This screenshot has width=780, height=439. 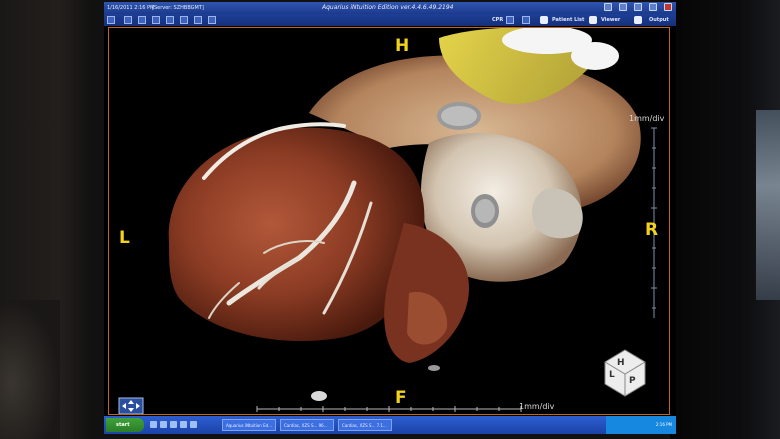 What do you see at coordinates (638, 20) in the screenshot?
I see `output-icon` at bounding box center [638, 20].